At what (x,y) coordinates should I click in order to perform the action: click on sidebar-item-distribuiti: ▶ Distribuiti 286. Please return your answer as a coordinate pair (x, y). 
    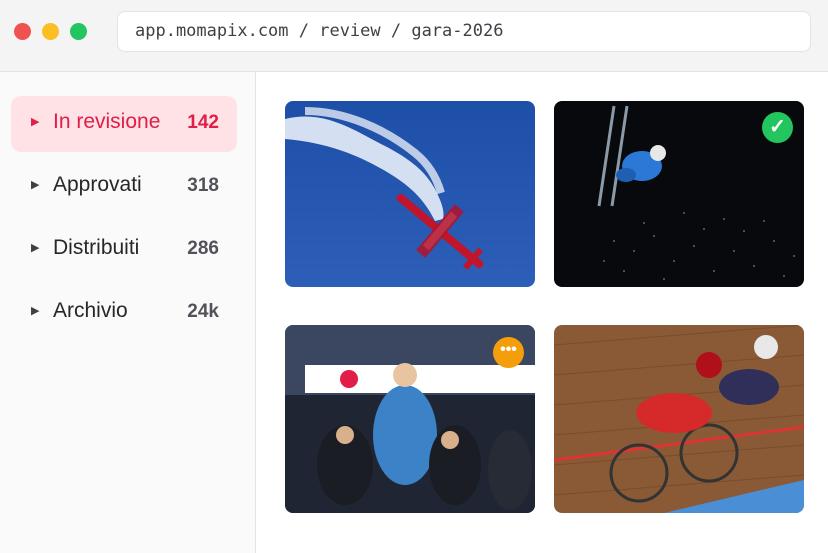
    Looking at the image, I should click on (124, 250).